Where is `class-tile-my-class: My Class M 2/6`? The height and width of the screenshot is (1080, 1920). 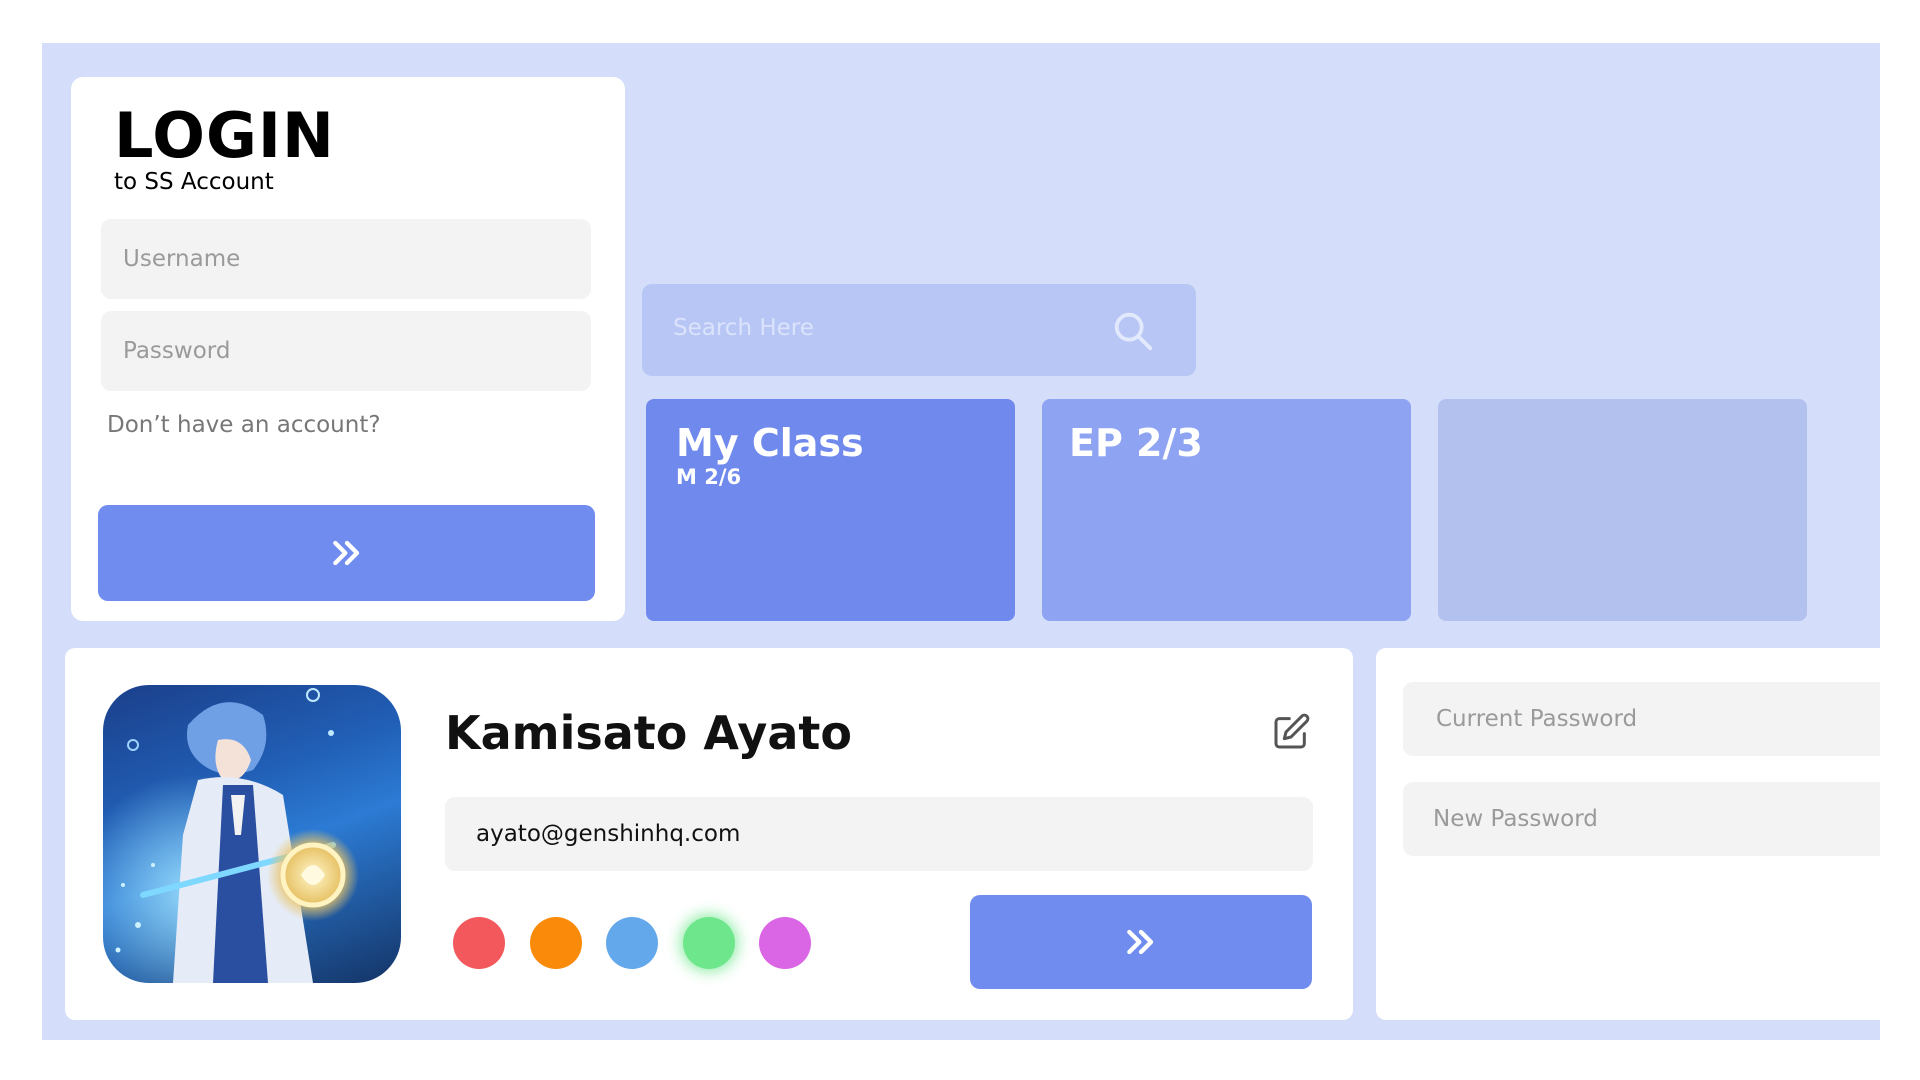
class-tile-my-class: My Class M 2/6 is located at coordinates (830, 510).